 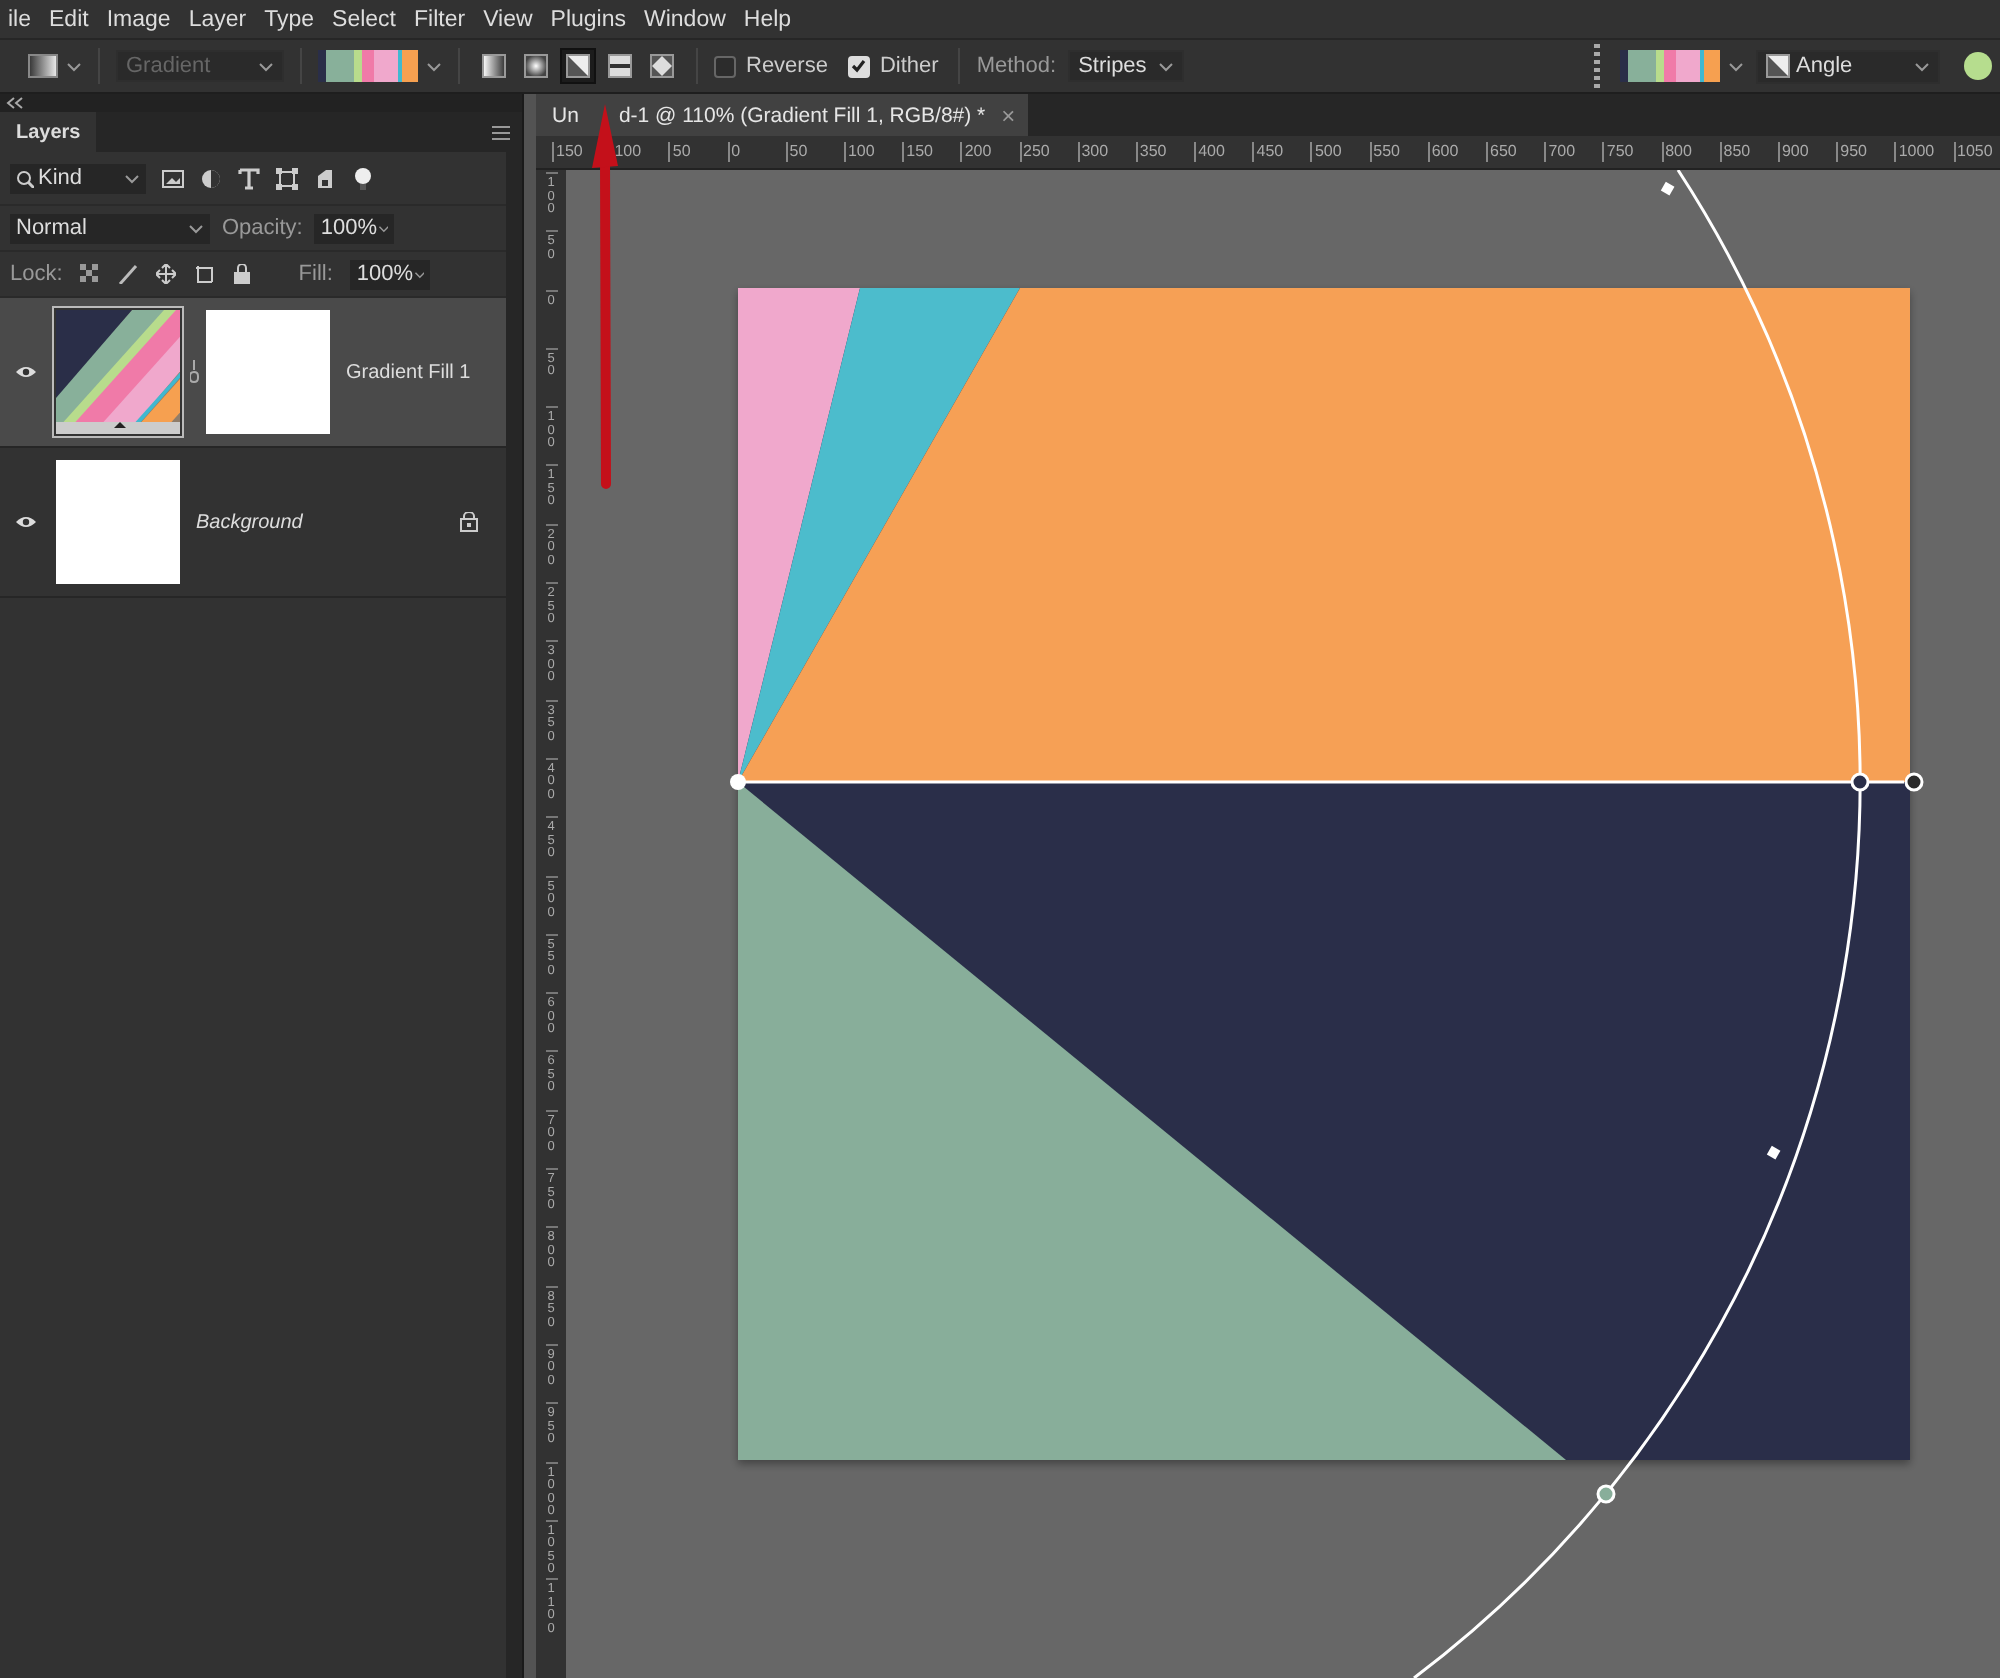 I want to click on ruler-label: 600, so click(x=1456, y=152).